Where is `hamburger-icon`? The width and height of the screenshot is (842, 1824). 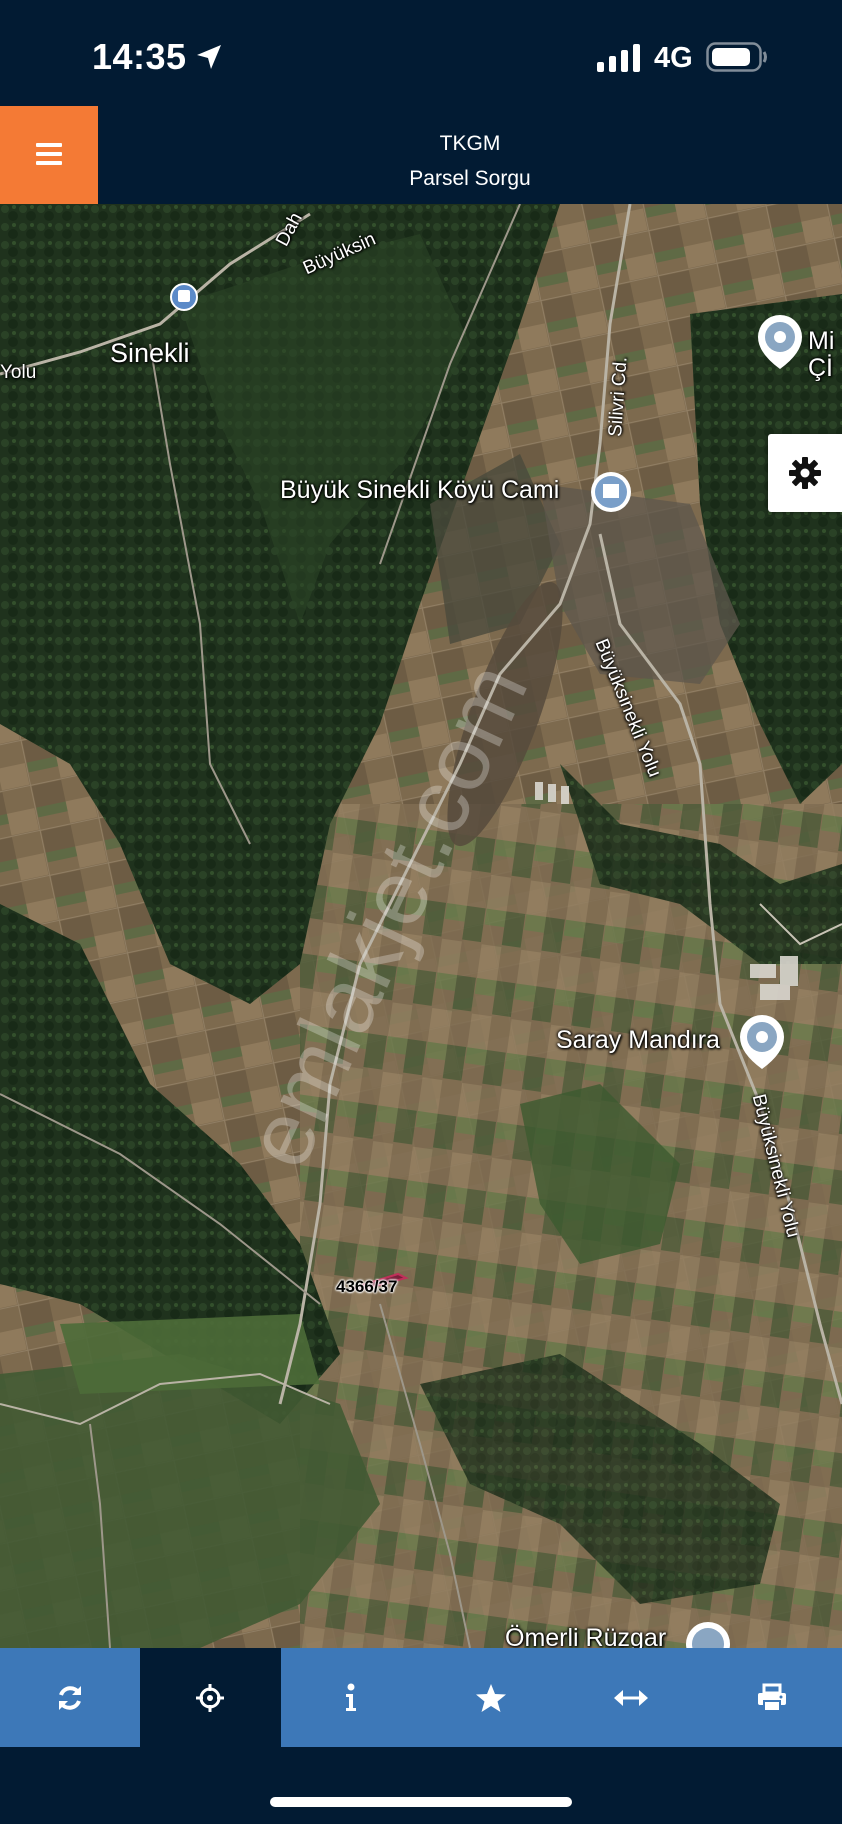
hamburger-icon is located at coordinates (49, 154).